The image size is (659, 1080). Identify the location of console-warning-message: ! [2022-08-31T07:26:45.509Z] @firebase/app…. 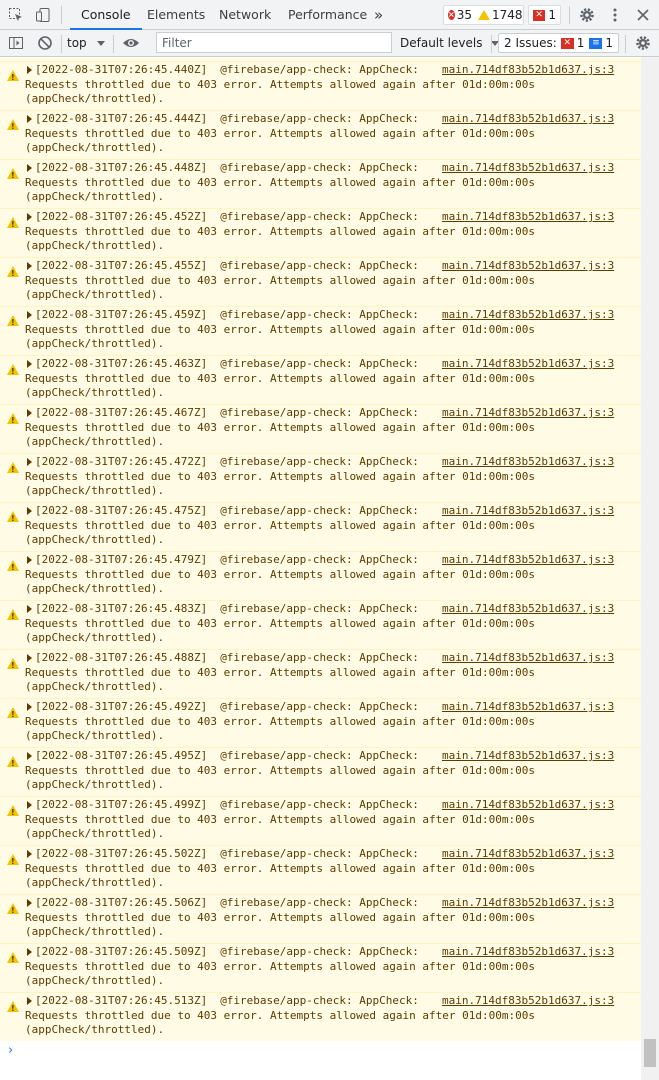
(320, 967).